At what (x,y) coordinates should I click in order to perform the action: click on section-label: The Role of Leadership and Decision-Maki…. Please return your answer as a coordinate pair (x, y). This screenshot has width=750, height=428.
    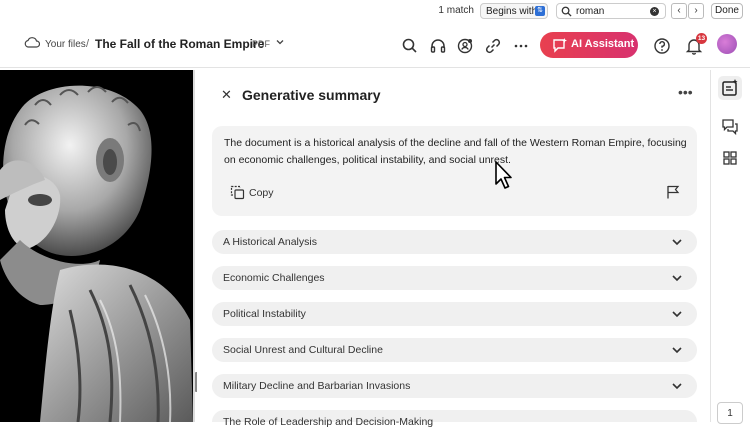
    Looking at the image, I should click on (328, 422).